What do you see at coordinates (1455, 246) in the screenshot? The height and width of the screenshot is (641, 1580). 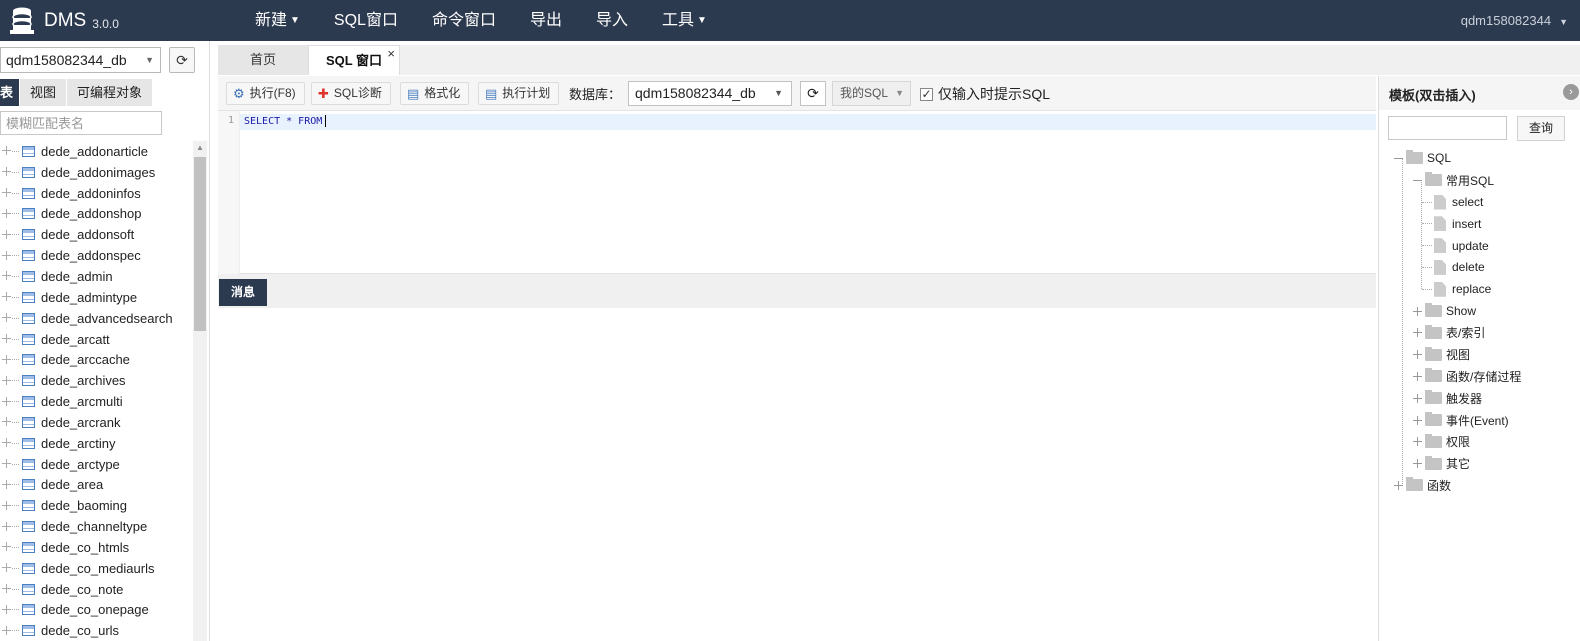 I see `template-item-update: update` at bounding box center [1455, 246].